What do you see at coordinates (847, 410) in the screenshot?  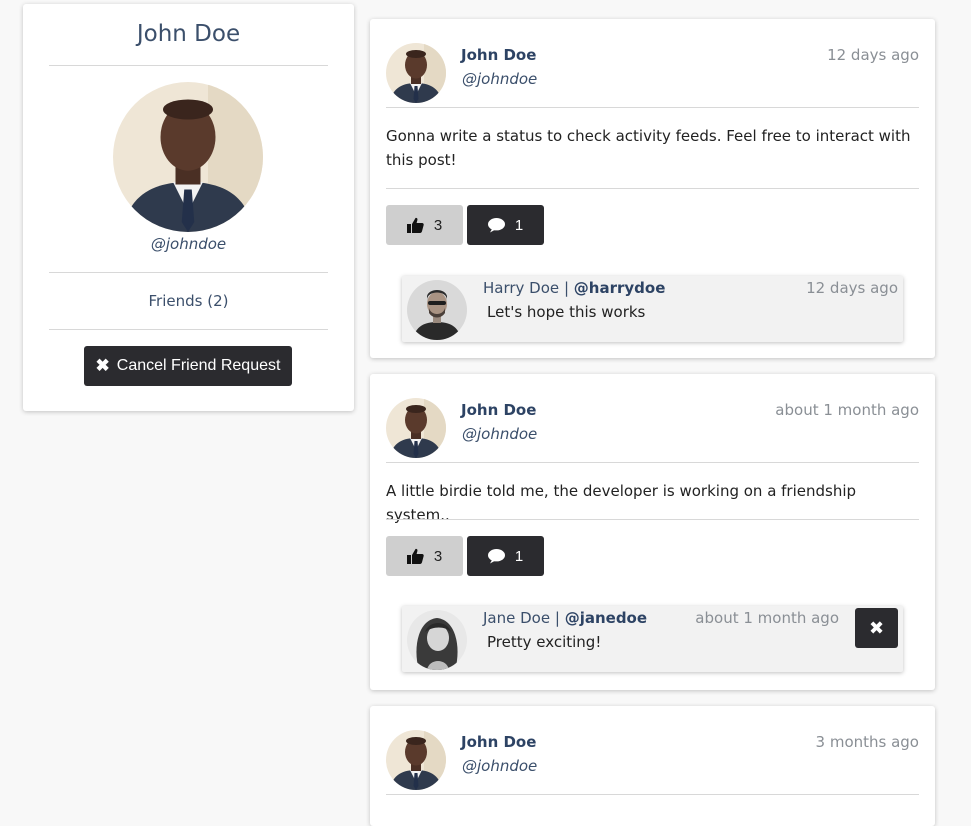 I see `post-timestamp: about 1 month ago` at bounding box center [847, 410].